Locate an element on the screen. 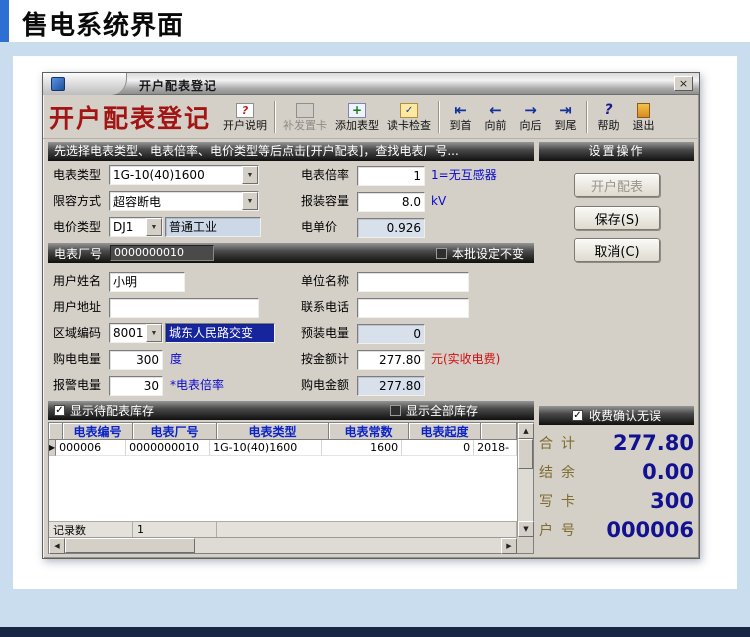 Image resolution: width=750 pixels, height=637 pixels. phone-field is located at coordinates (413, 307).